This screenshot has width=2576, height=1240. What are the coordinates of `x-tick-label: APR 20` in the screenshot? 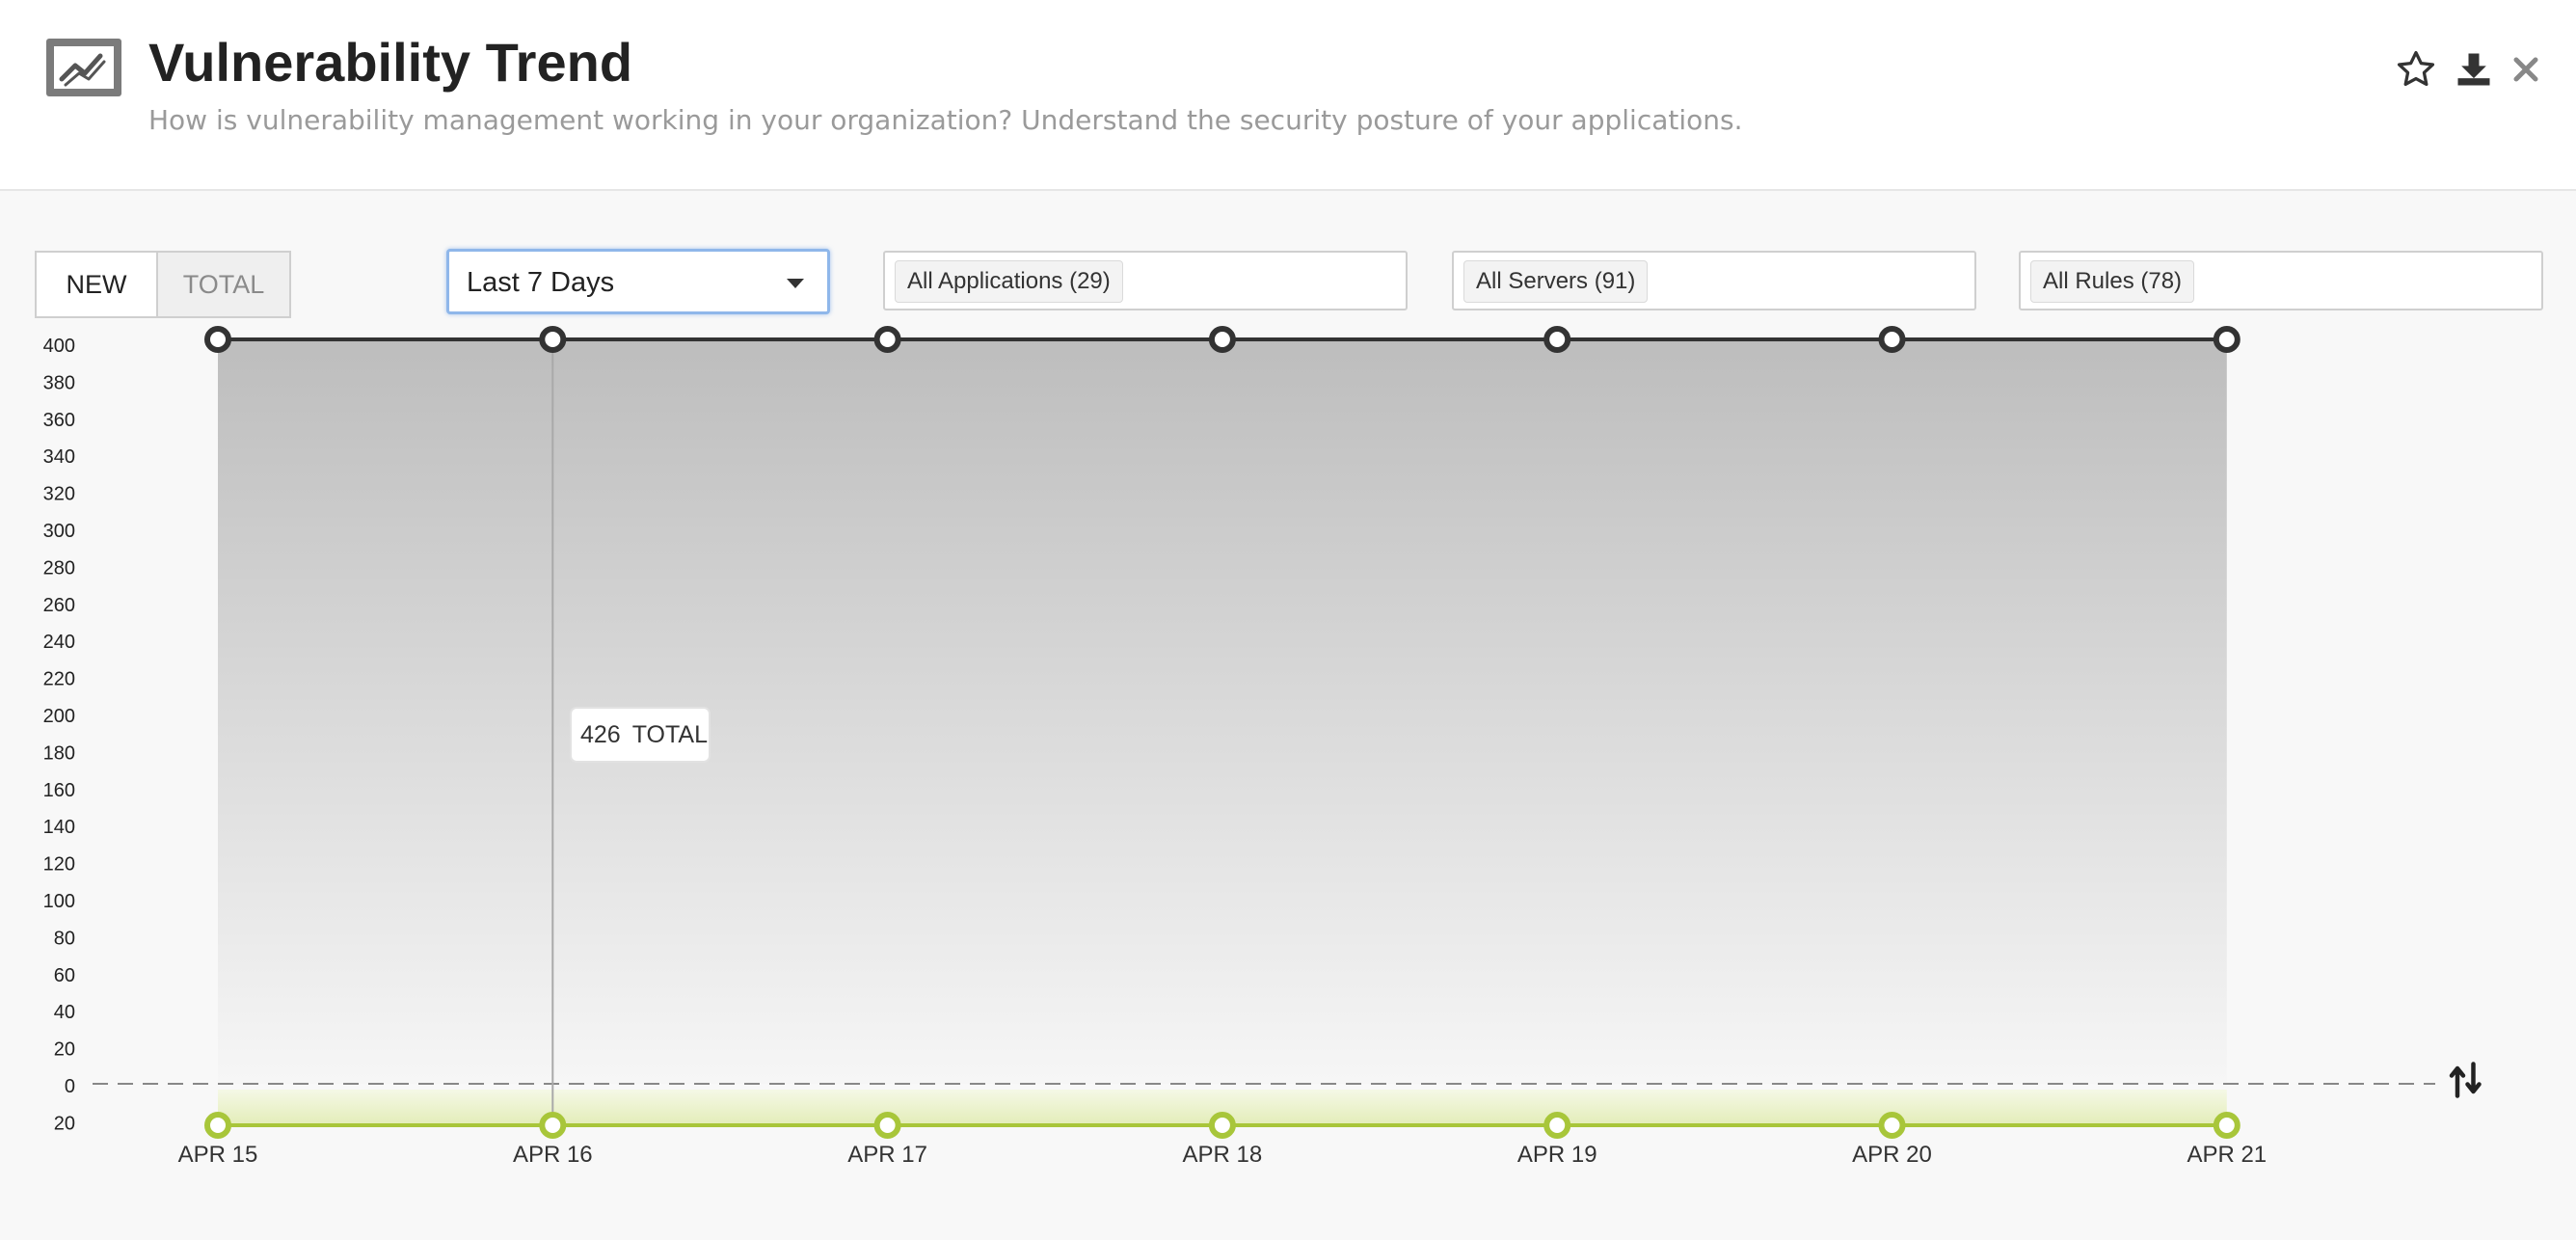 It's located at (1892, 1155).